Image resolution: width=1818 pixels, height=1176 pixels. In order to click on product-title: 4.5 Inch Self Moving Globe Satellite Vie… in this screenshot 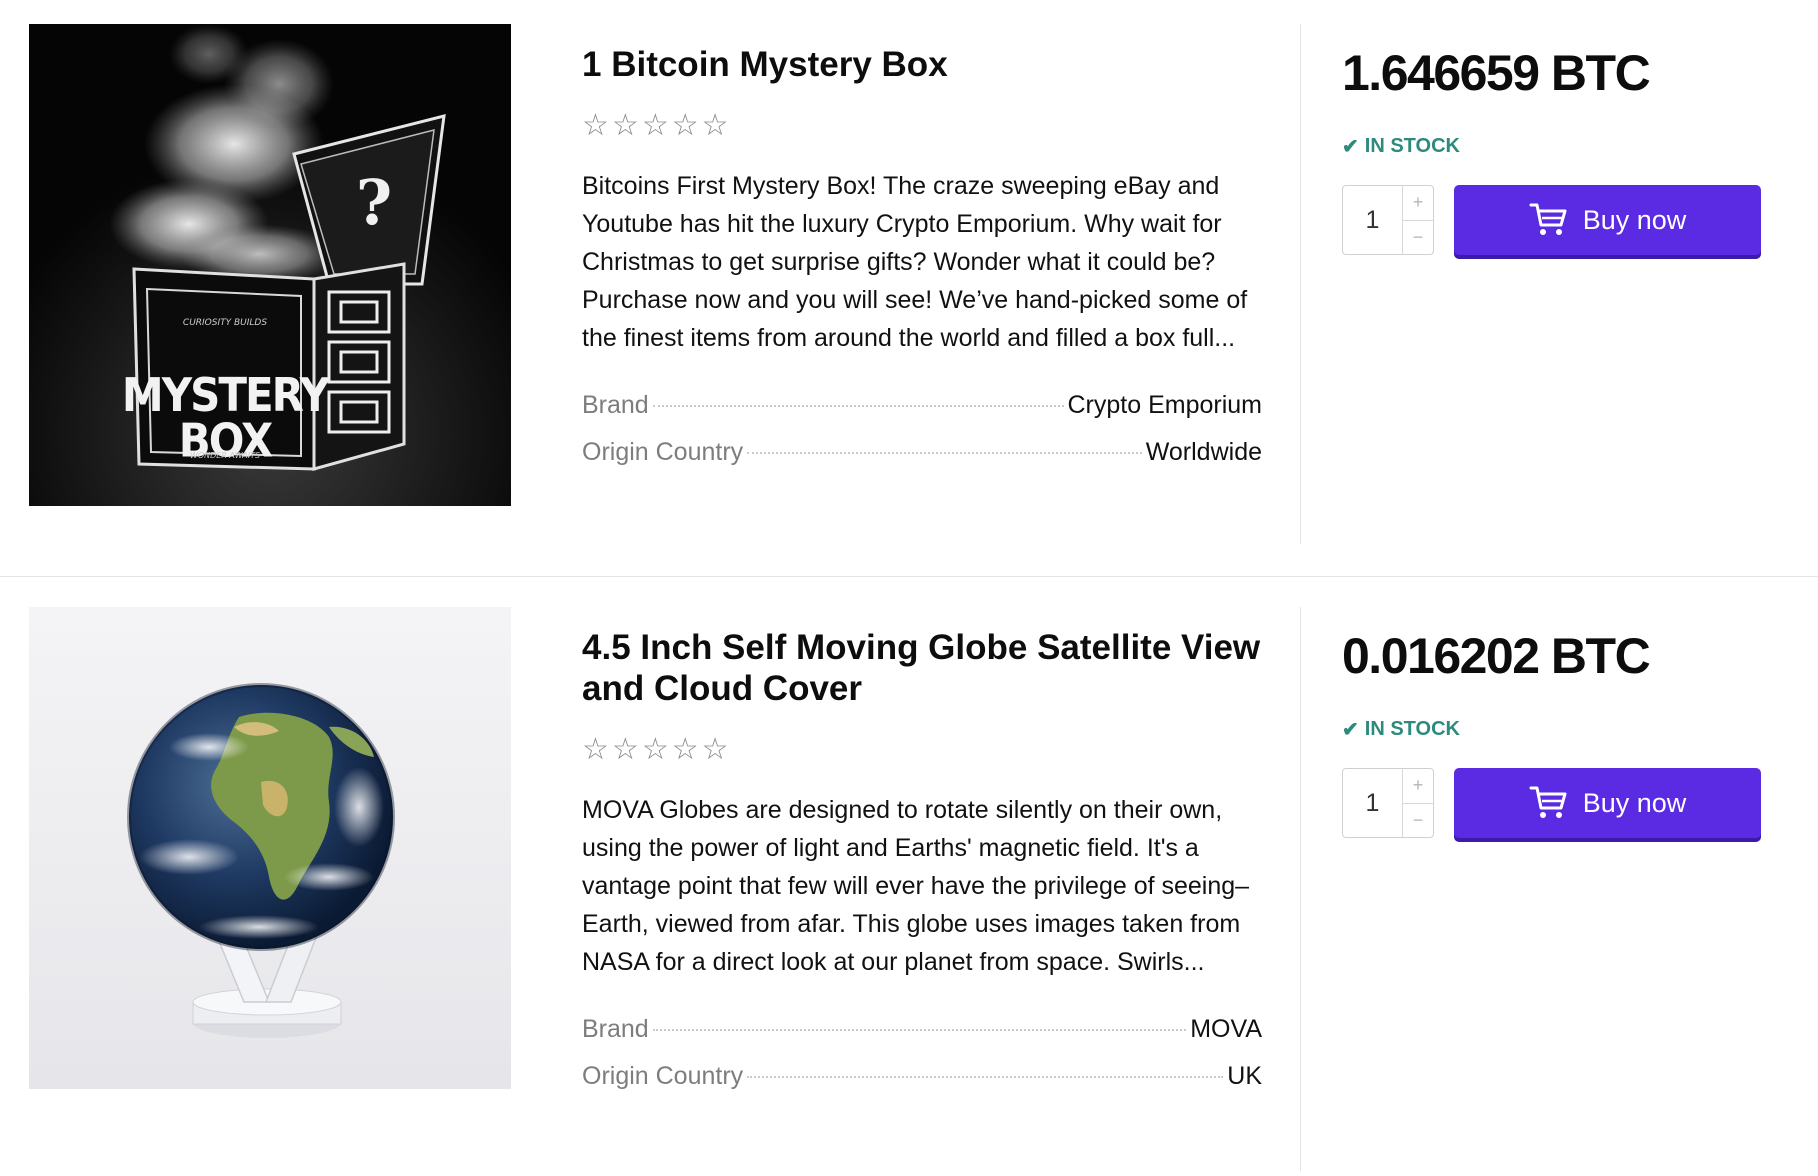, I will do `click(922, 668)`.